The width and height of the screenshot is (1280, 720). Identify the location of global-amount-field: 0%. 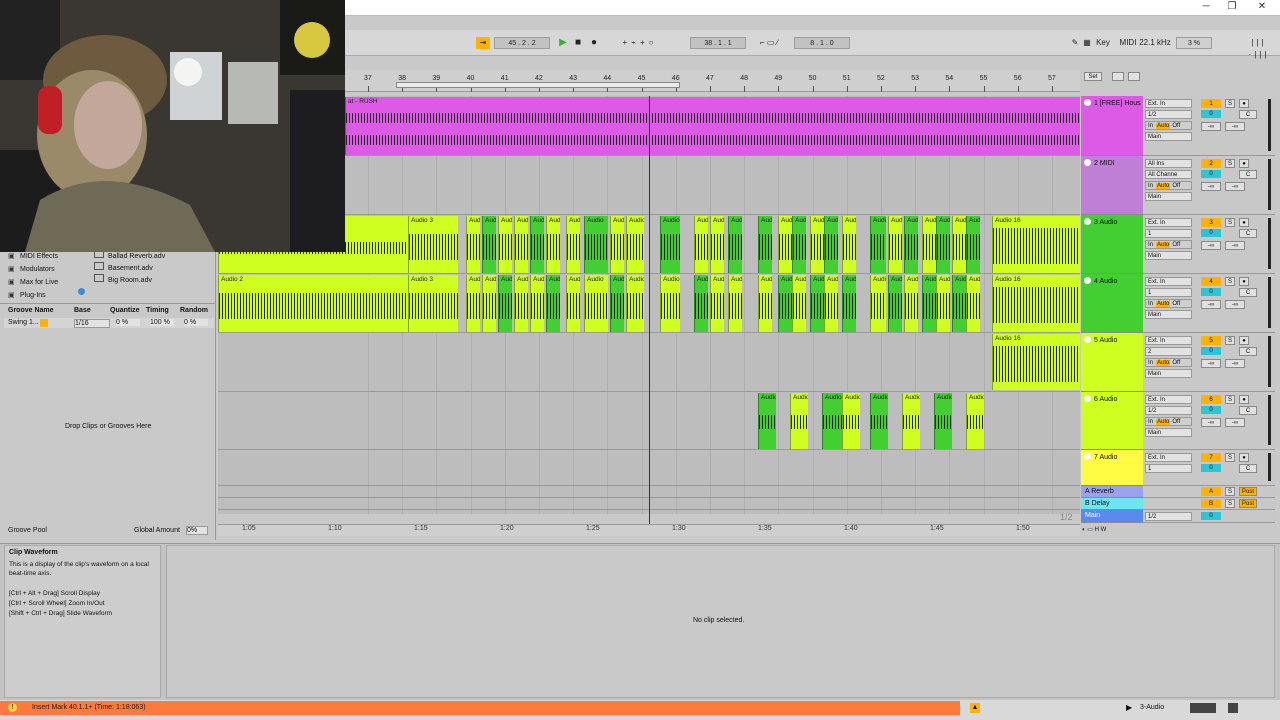
(197, 530).